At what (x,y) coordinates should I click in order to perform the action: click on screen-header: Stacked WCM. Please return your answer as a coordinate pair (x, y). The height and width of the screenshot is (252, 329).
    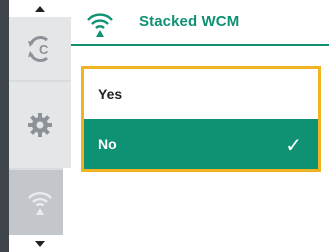
    Looking at the image, I should click on (200, 23).